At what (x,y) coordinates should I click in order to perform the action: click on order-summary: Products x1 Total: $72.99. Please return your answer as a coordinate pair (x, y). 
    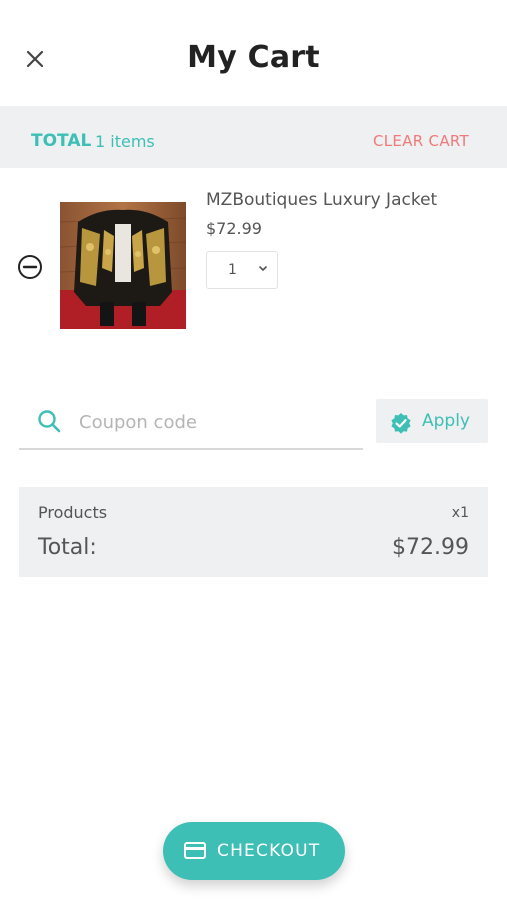
    Looking at the image, I should click on (253, 532).